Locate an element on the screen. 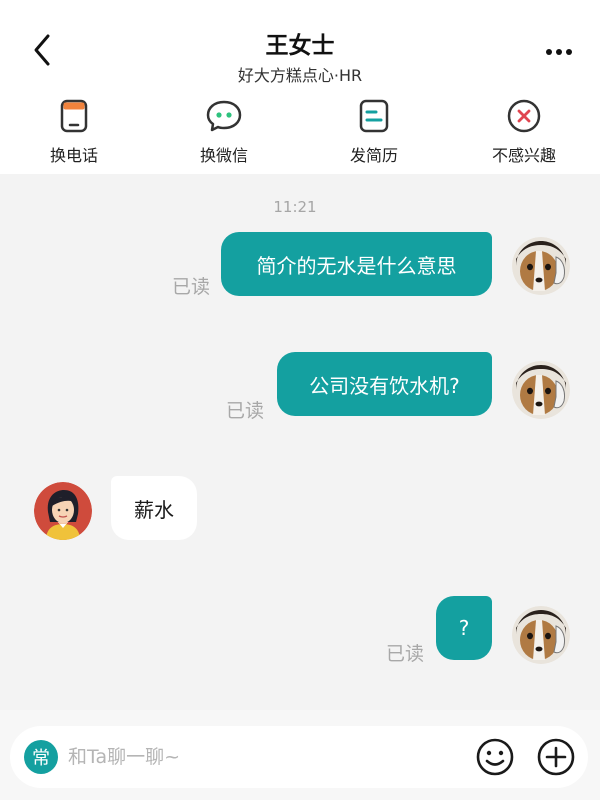  recruiter-avatar is located at coordinates (63, 511).